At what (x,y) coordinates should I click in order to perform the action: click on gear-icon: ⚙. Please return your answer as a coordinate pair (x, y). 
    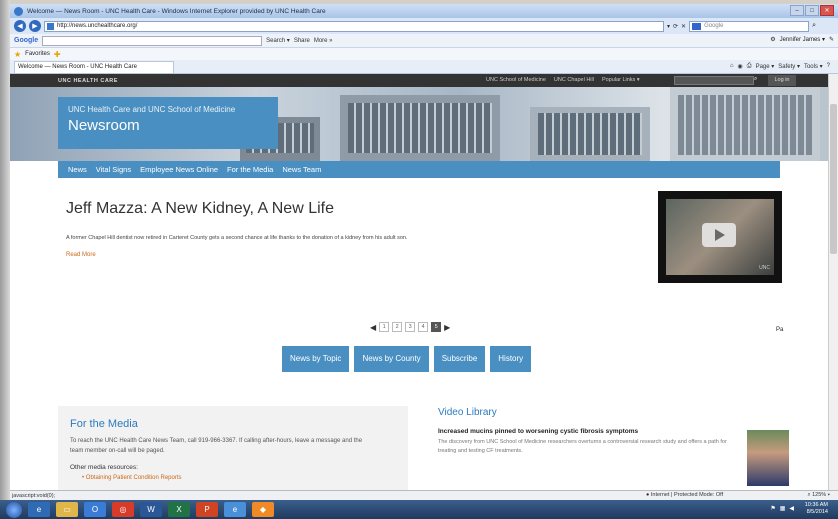
    Looking at the image, I should click on (772, 39).